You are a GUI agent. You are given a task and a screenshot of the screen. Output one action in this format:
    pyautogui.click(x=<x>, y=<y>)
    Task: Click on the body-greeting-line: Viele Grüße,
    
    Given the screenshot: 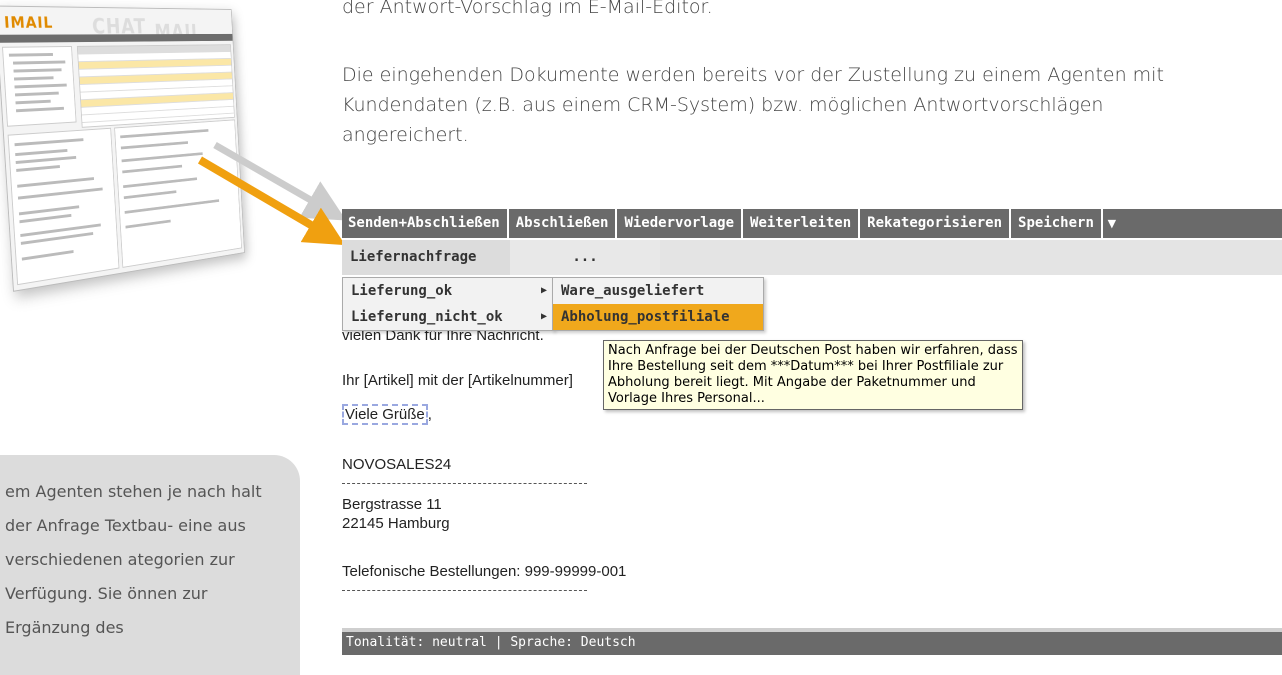 What is the action you would take?
    pyautogui.click(x=387, y=414)
    